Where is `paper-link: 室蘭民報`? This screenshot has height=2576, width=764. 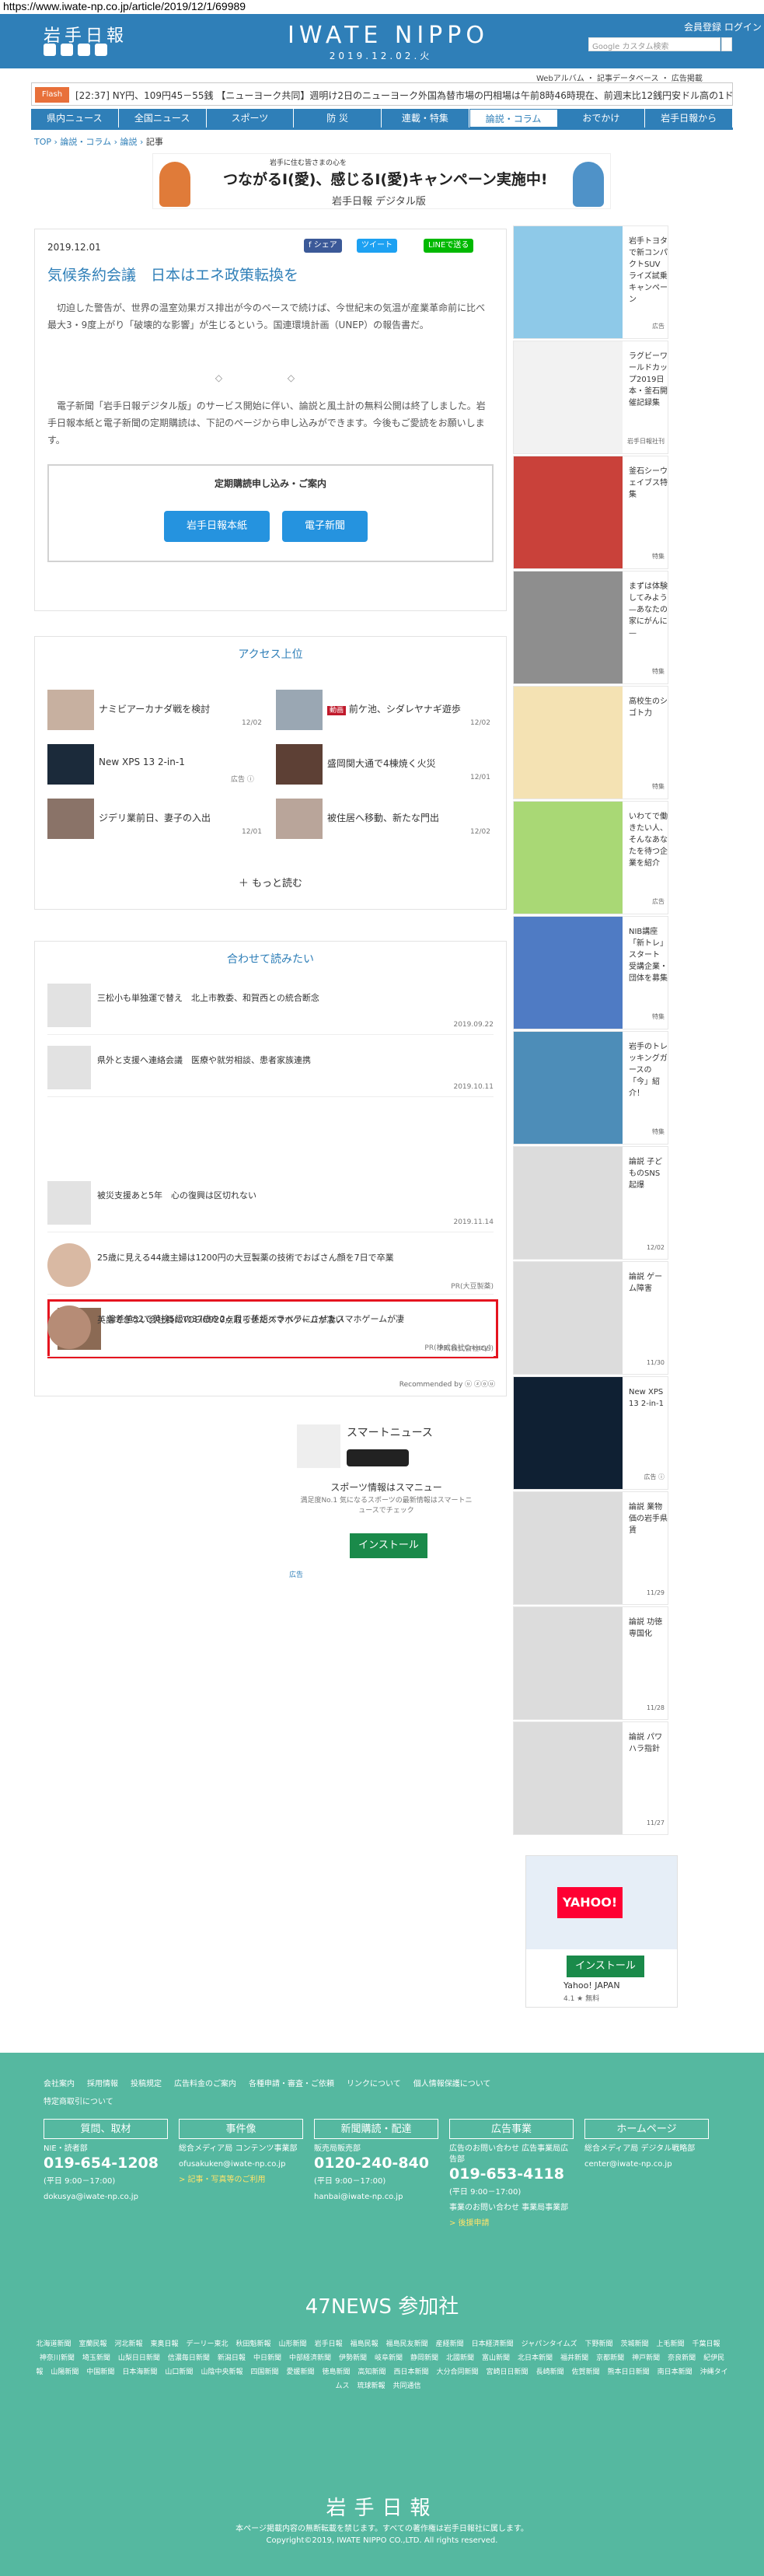
paper-link: 室蘭民報 is located at coordinates (92, 2344).